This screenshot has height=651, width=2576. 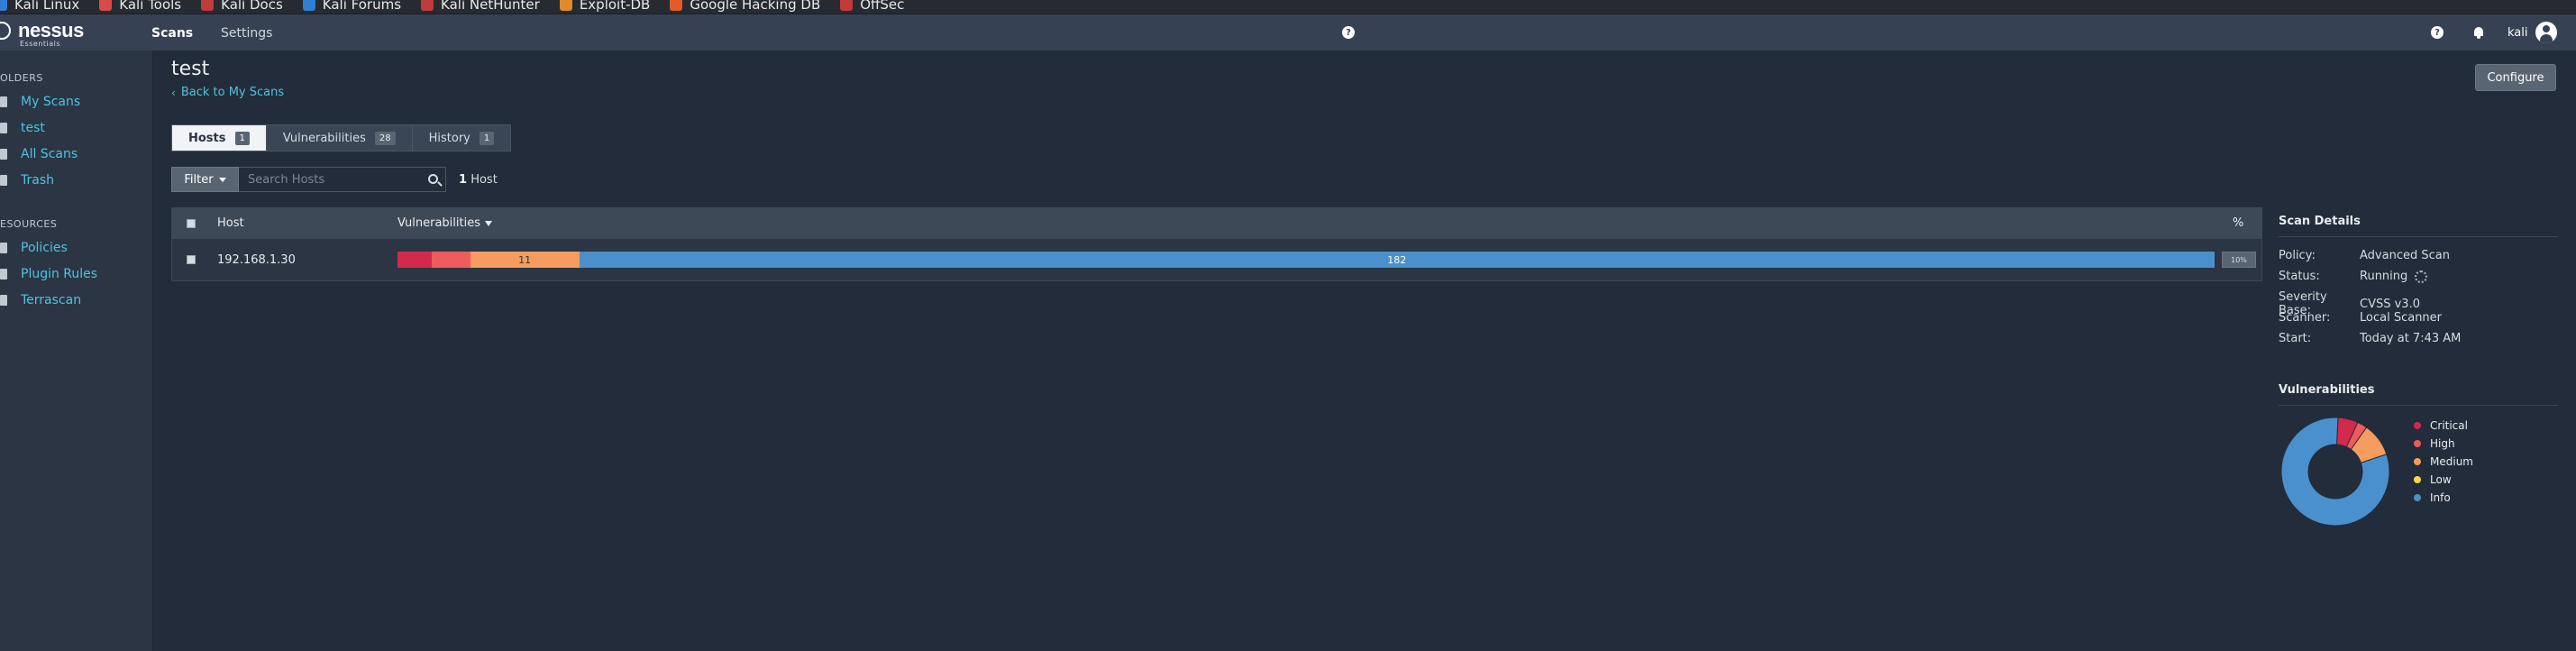 I want to click on table-header: Host Vulnerabilities %, so click(x=1216, y=223).